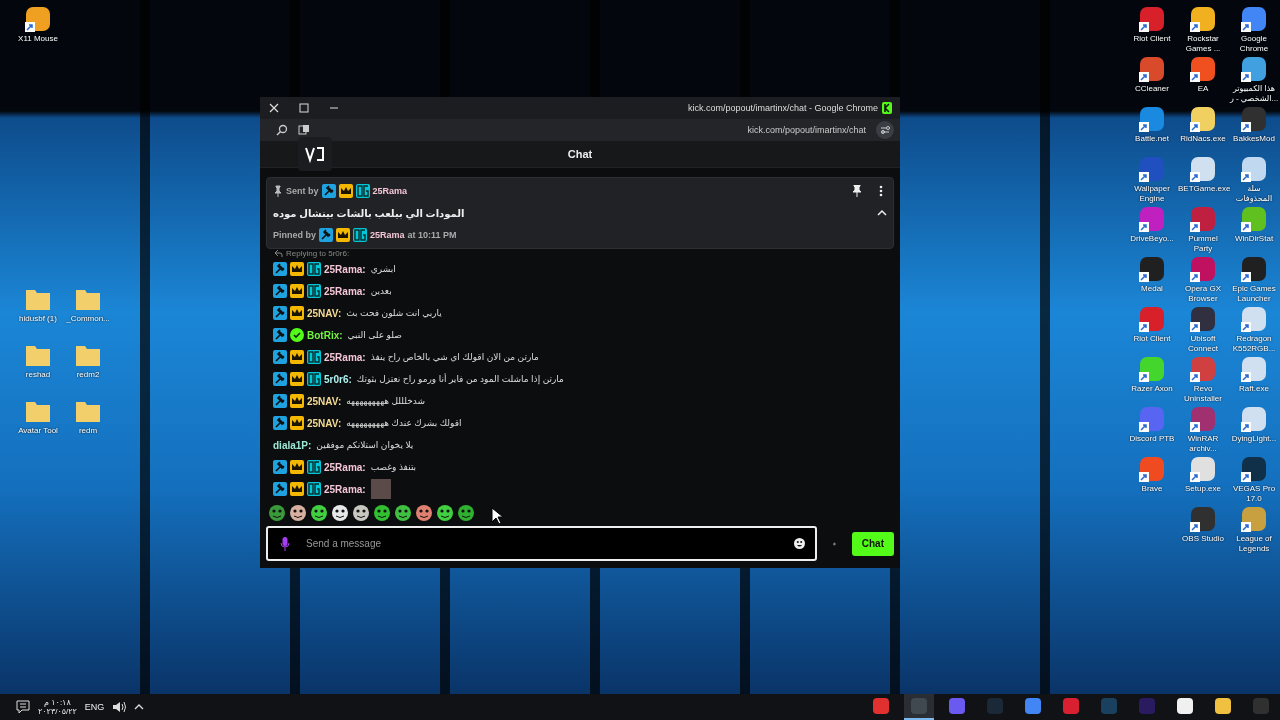 The width and height of the screenshot is (1280, 720). I want to click on desktop-shortcut: reshad, so click(38, 365).